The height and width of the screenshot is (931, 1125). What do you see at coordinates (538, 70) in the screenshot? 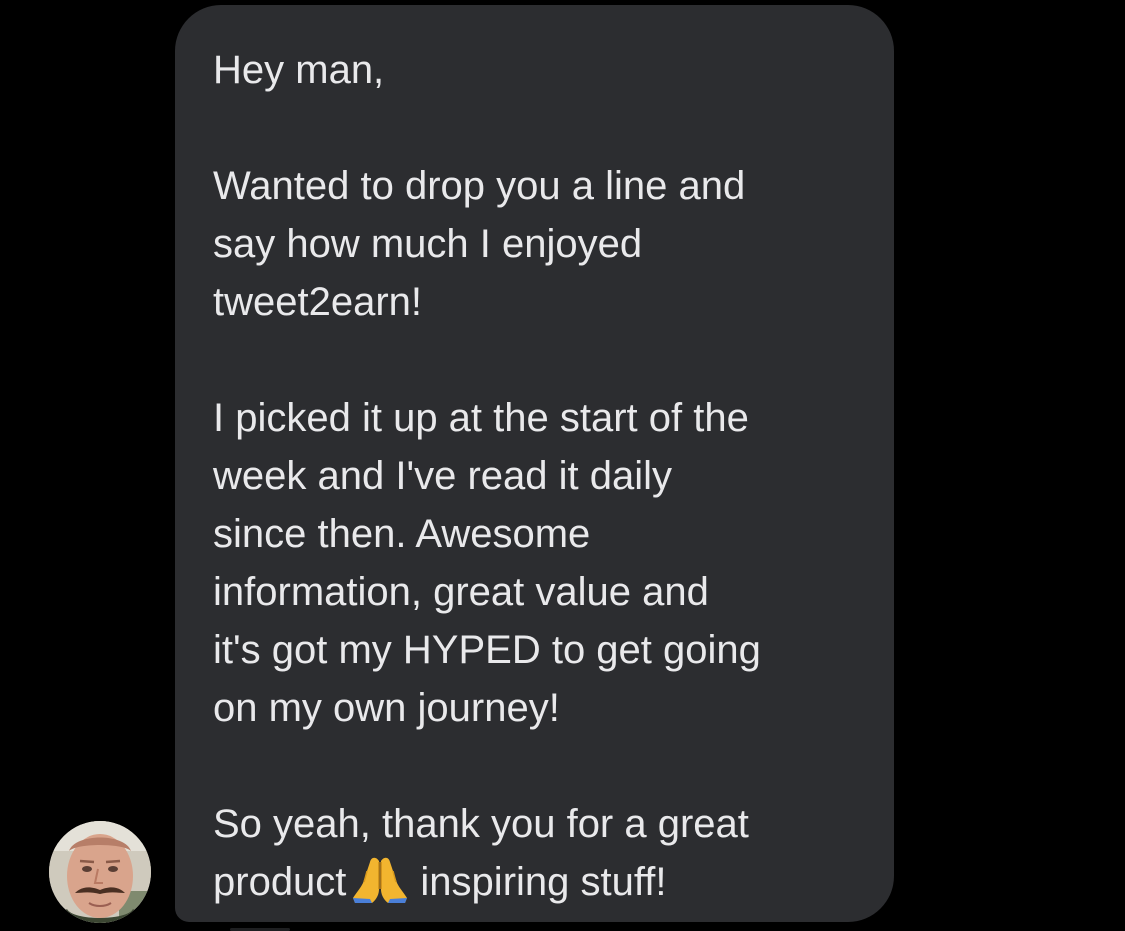
I see `message-paragraph: Hey man,` at bounding box center [538, 70].